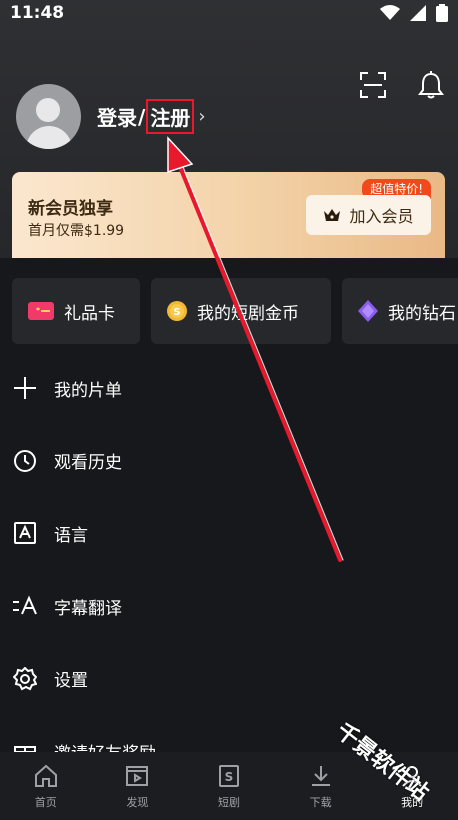 This screenshot has height=820, width=458. What do you see at coordinates (88, 608) in the screenshot?
I see `menu-label: 字幕翻译` at bounding box center [88, 608].